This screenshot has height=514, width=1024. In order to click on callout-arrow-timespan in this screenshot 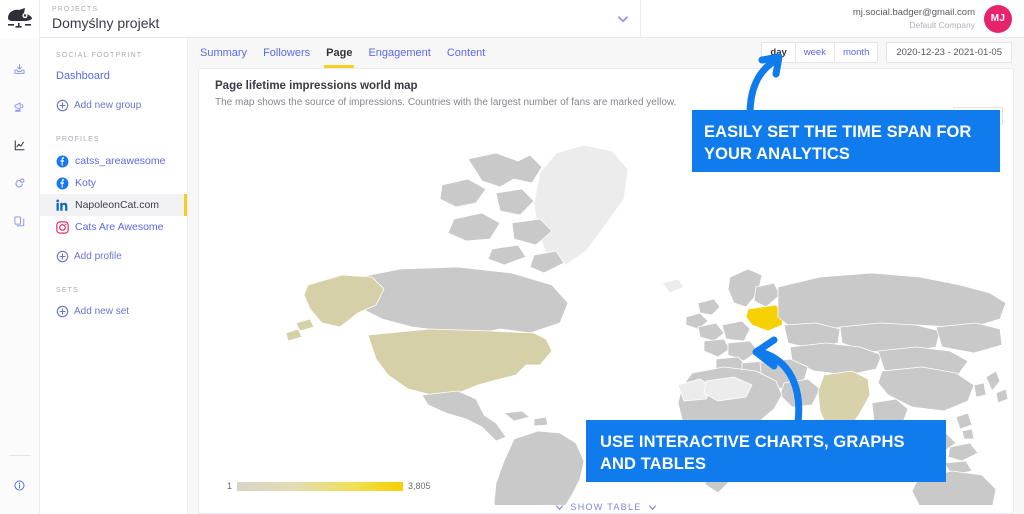, I will do `click(764, 85)`.